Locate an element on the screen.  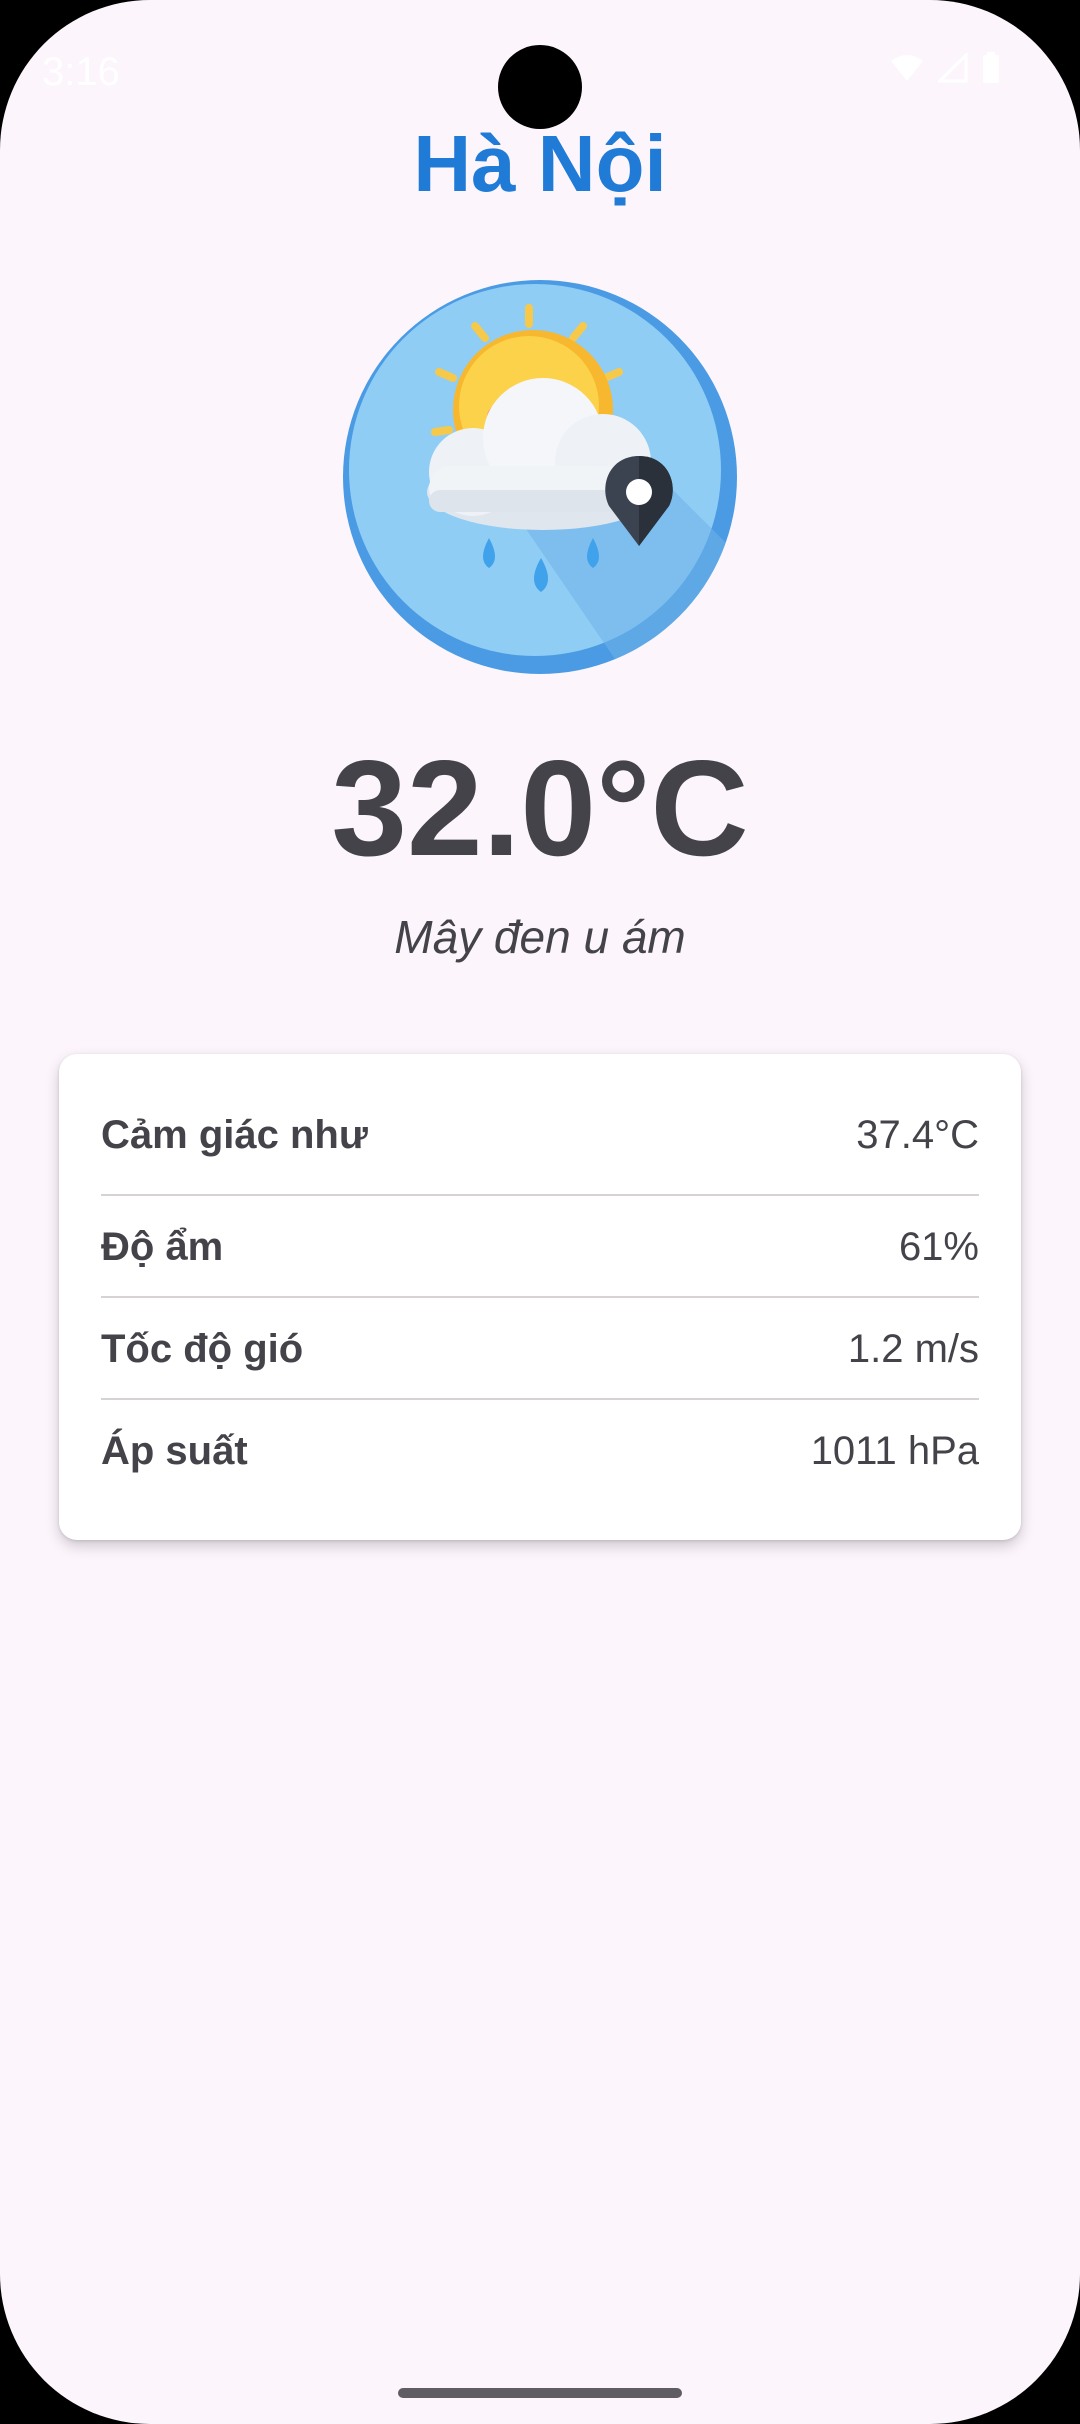
wifi-icon is located at coordinates (907, 70).